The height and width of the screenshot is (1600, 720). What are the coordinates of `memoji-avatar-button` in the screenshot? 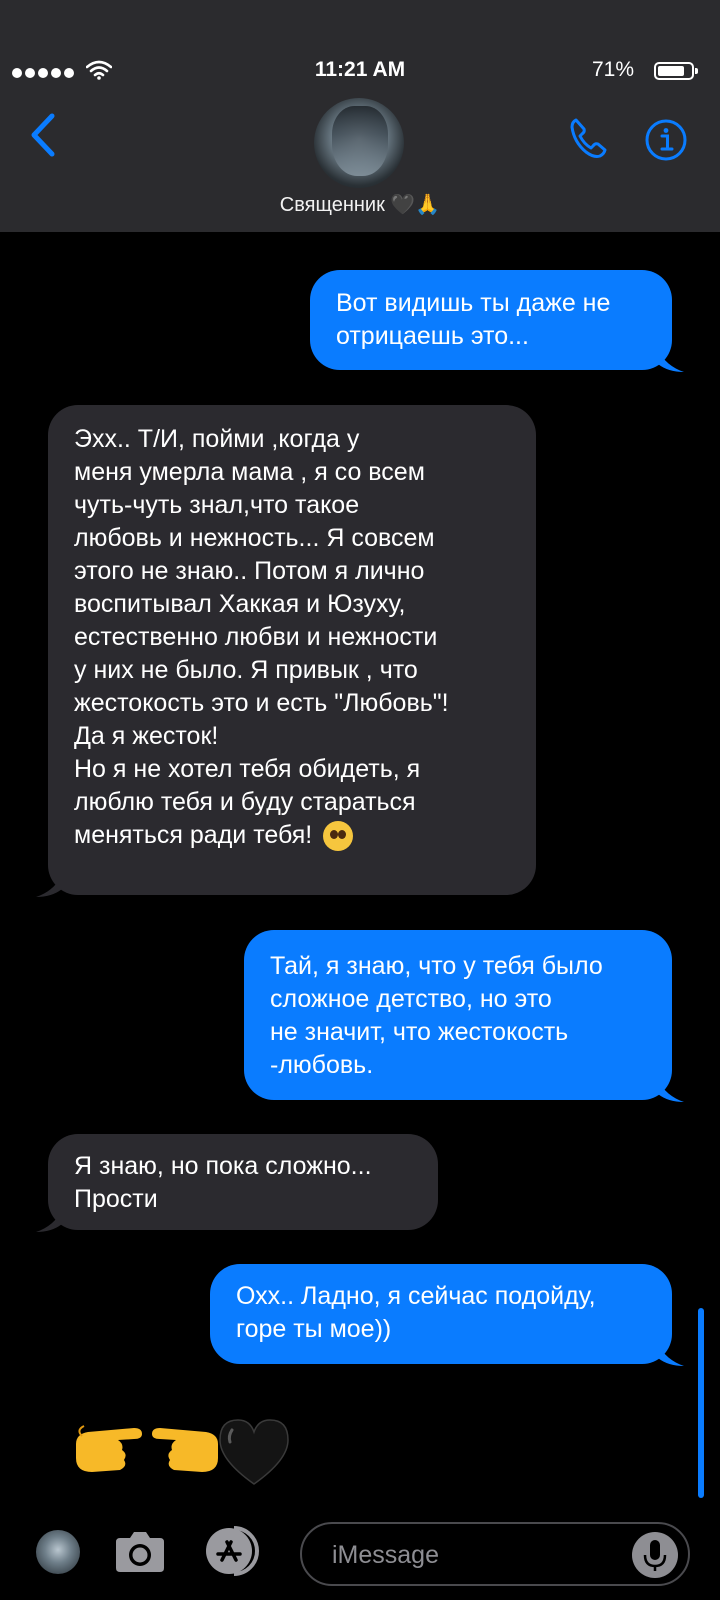 It's located at (58, 1552).